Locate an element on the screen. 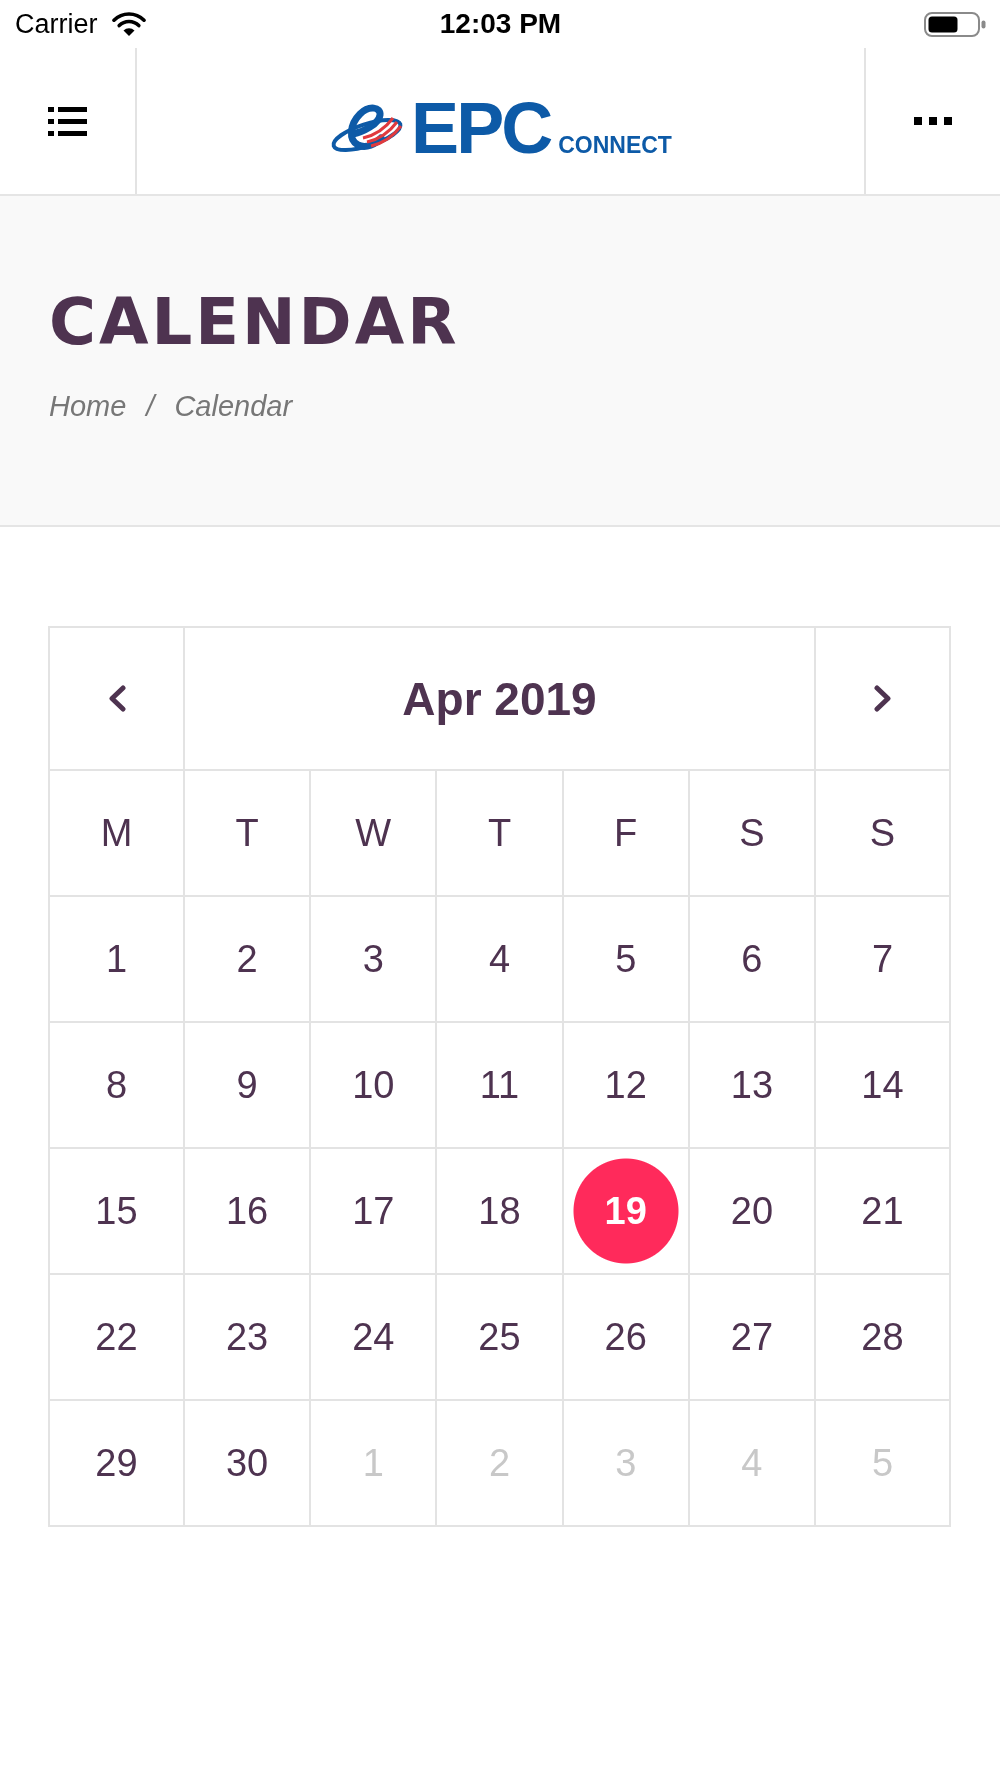  day-cell: 20 is located at coordinates (752, 1212).